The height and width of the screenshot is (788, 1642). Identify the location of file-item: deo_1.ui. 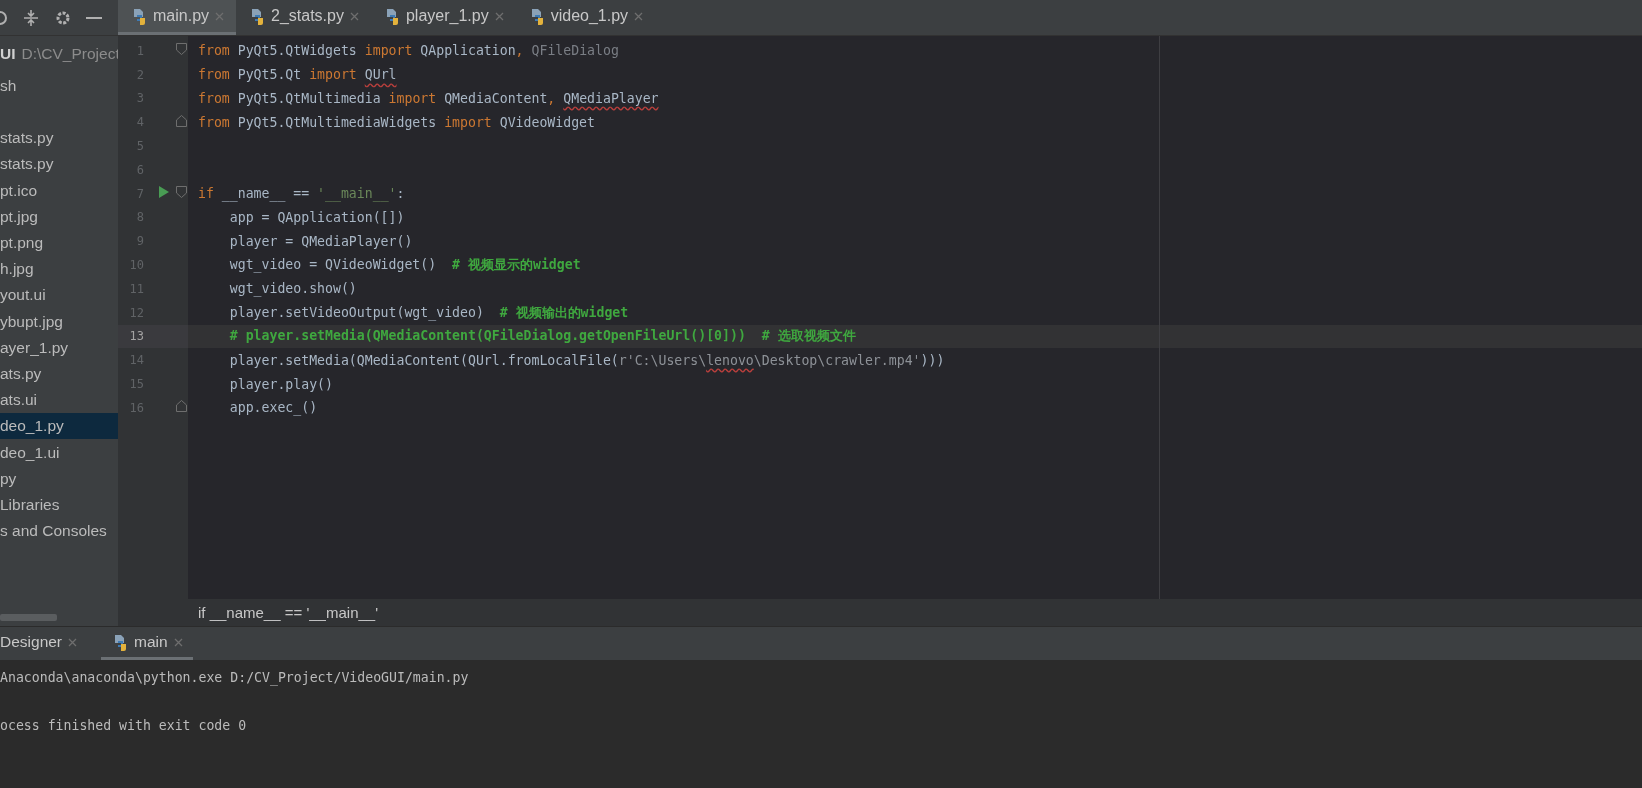
(59, 452).